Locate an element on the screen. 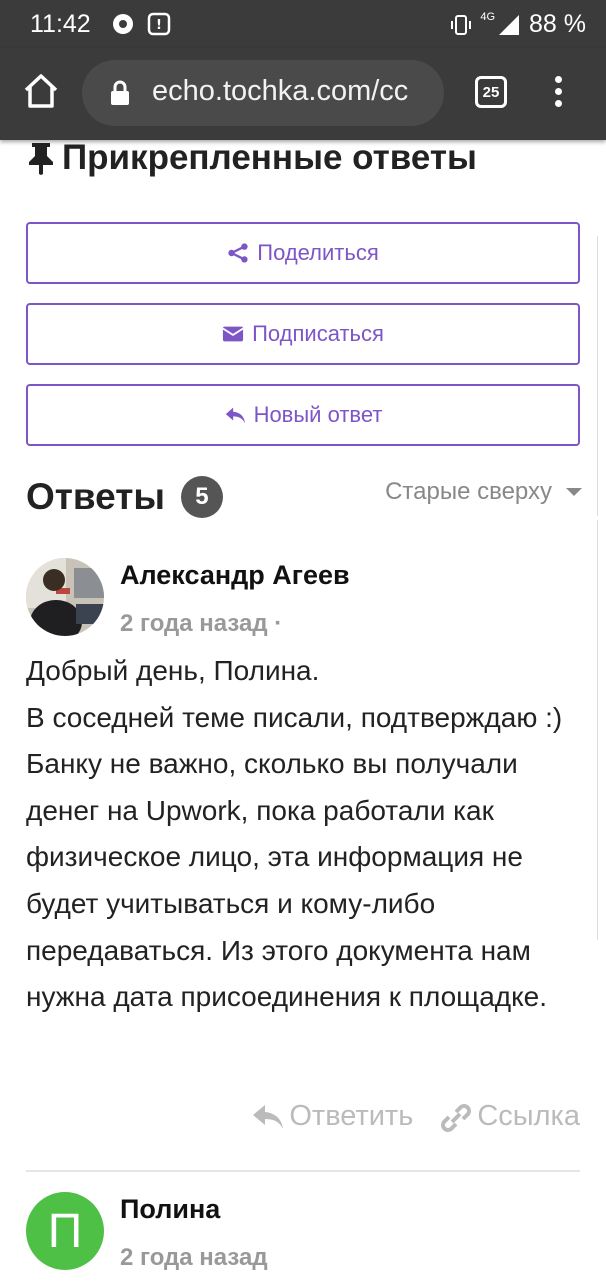 This screenshot has width=606, height=1282. permalink: Ссылка is located at coordinates (509, 1116).